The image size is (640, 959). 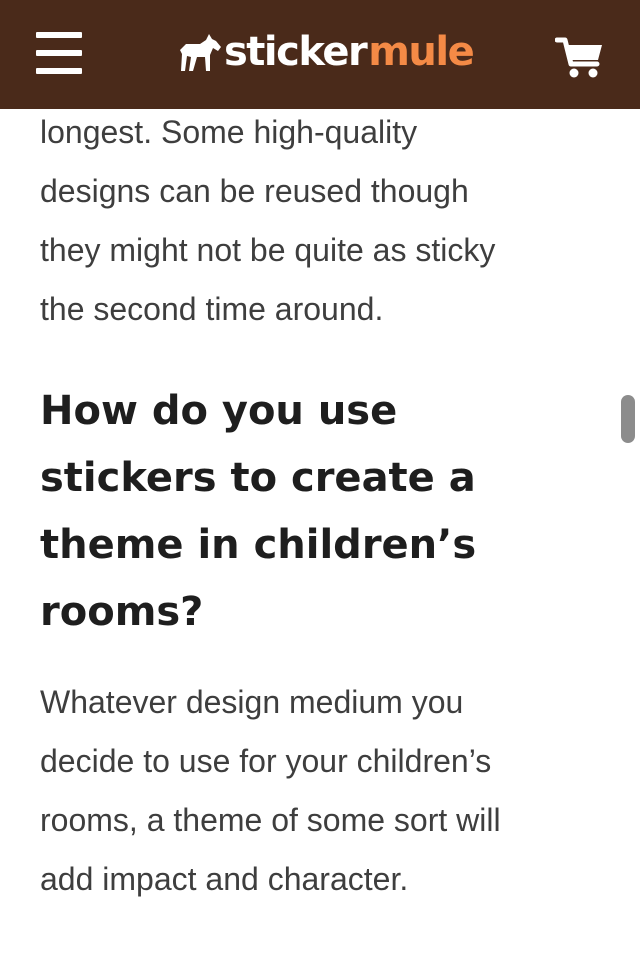 What do you see at coordinates (628, 419) in the screenshot?
I see `scrollbar-thumb` at bounding box center [628, 419].